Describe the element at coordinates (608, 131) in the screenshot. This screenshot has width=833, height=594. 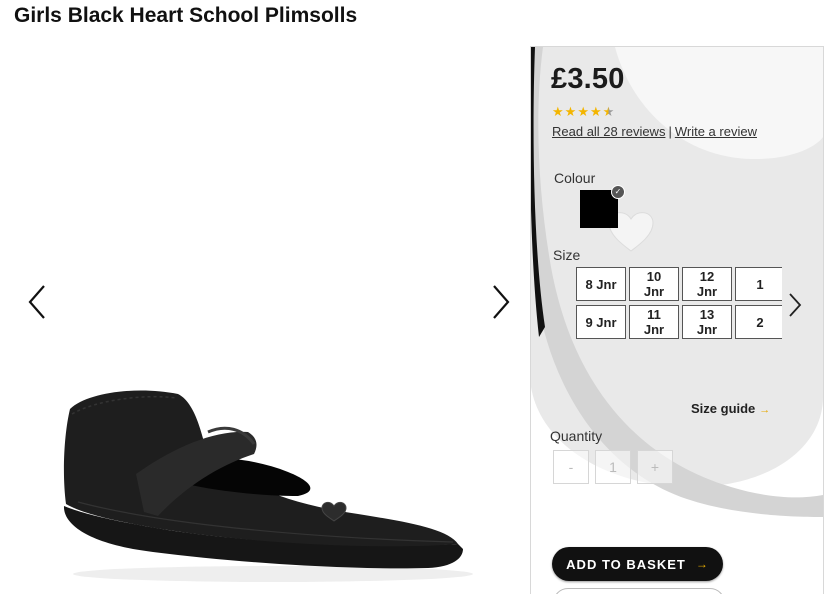
I see `read-reviews-link: Read all 28 reviews` at that location.